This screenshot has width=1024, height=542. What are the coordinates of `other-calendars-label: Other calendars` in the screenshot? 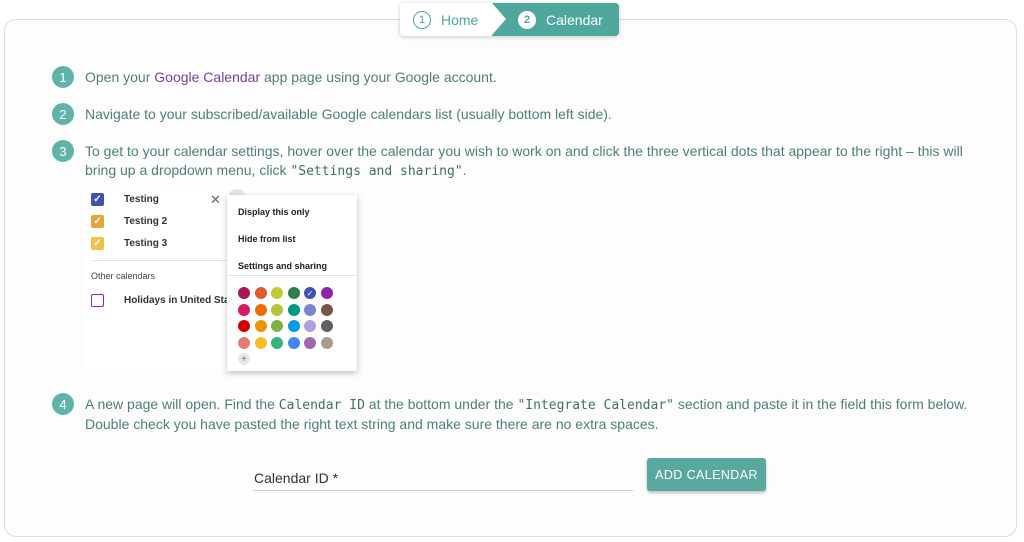 It's located at (123, 276).